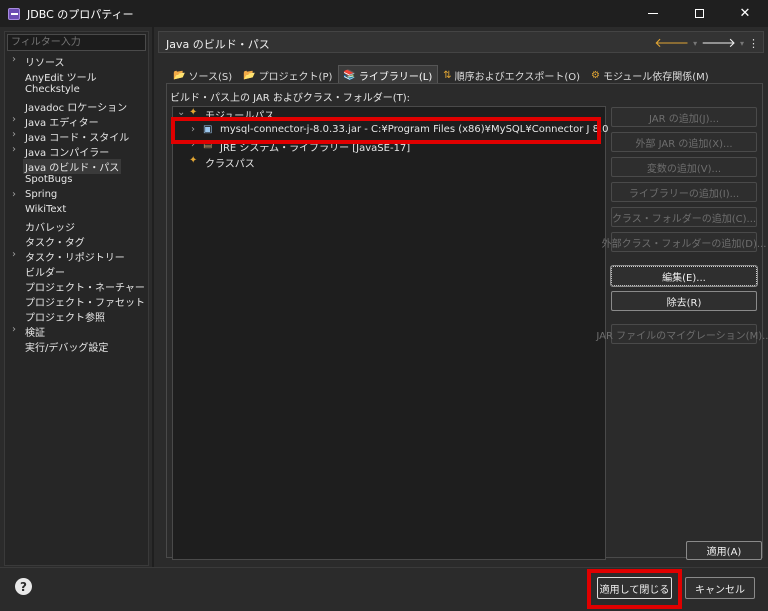 This screenshot has height=611, width=768. What do you see at coordinates (45, 273) in the screenshot?
I see `nav-item-label: ビルダー` at bounding box center [45, 273].